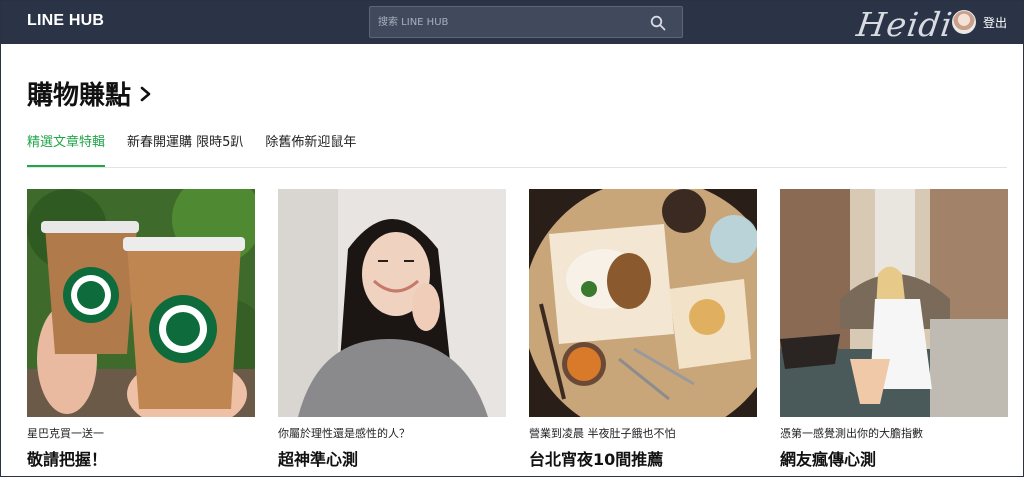  I want to click on section-title-link: 購物賺點, so click(90, 93).